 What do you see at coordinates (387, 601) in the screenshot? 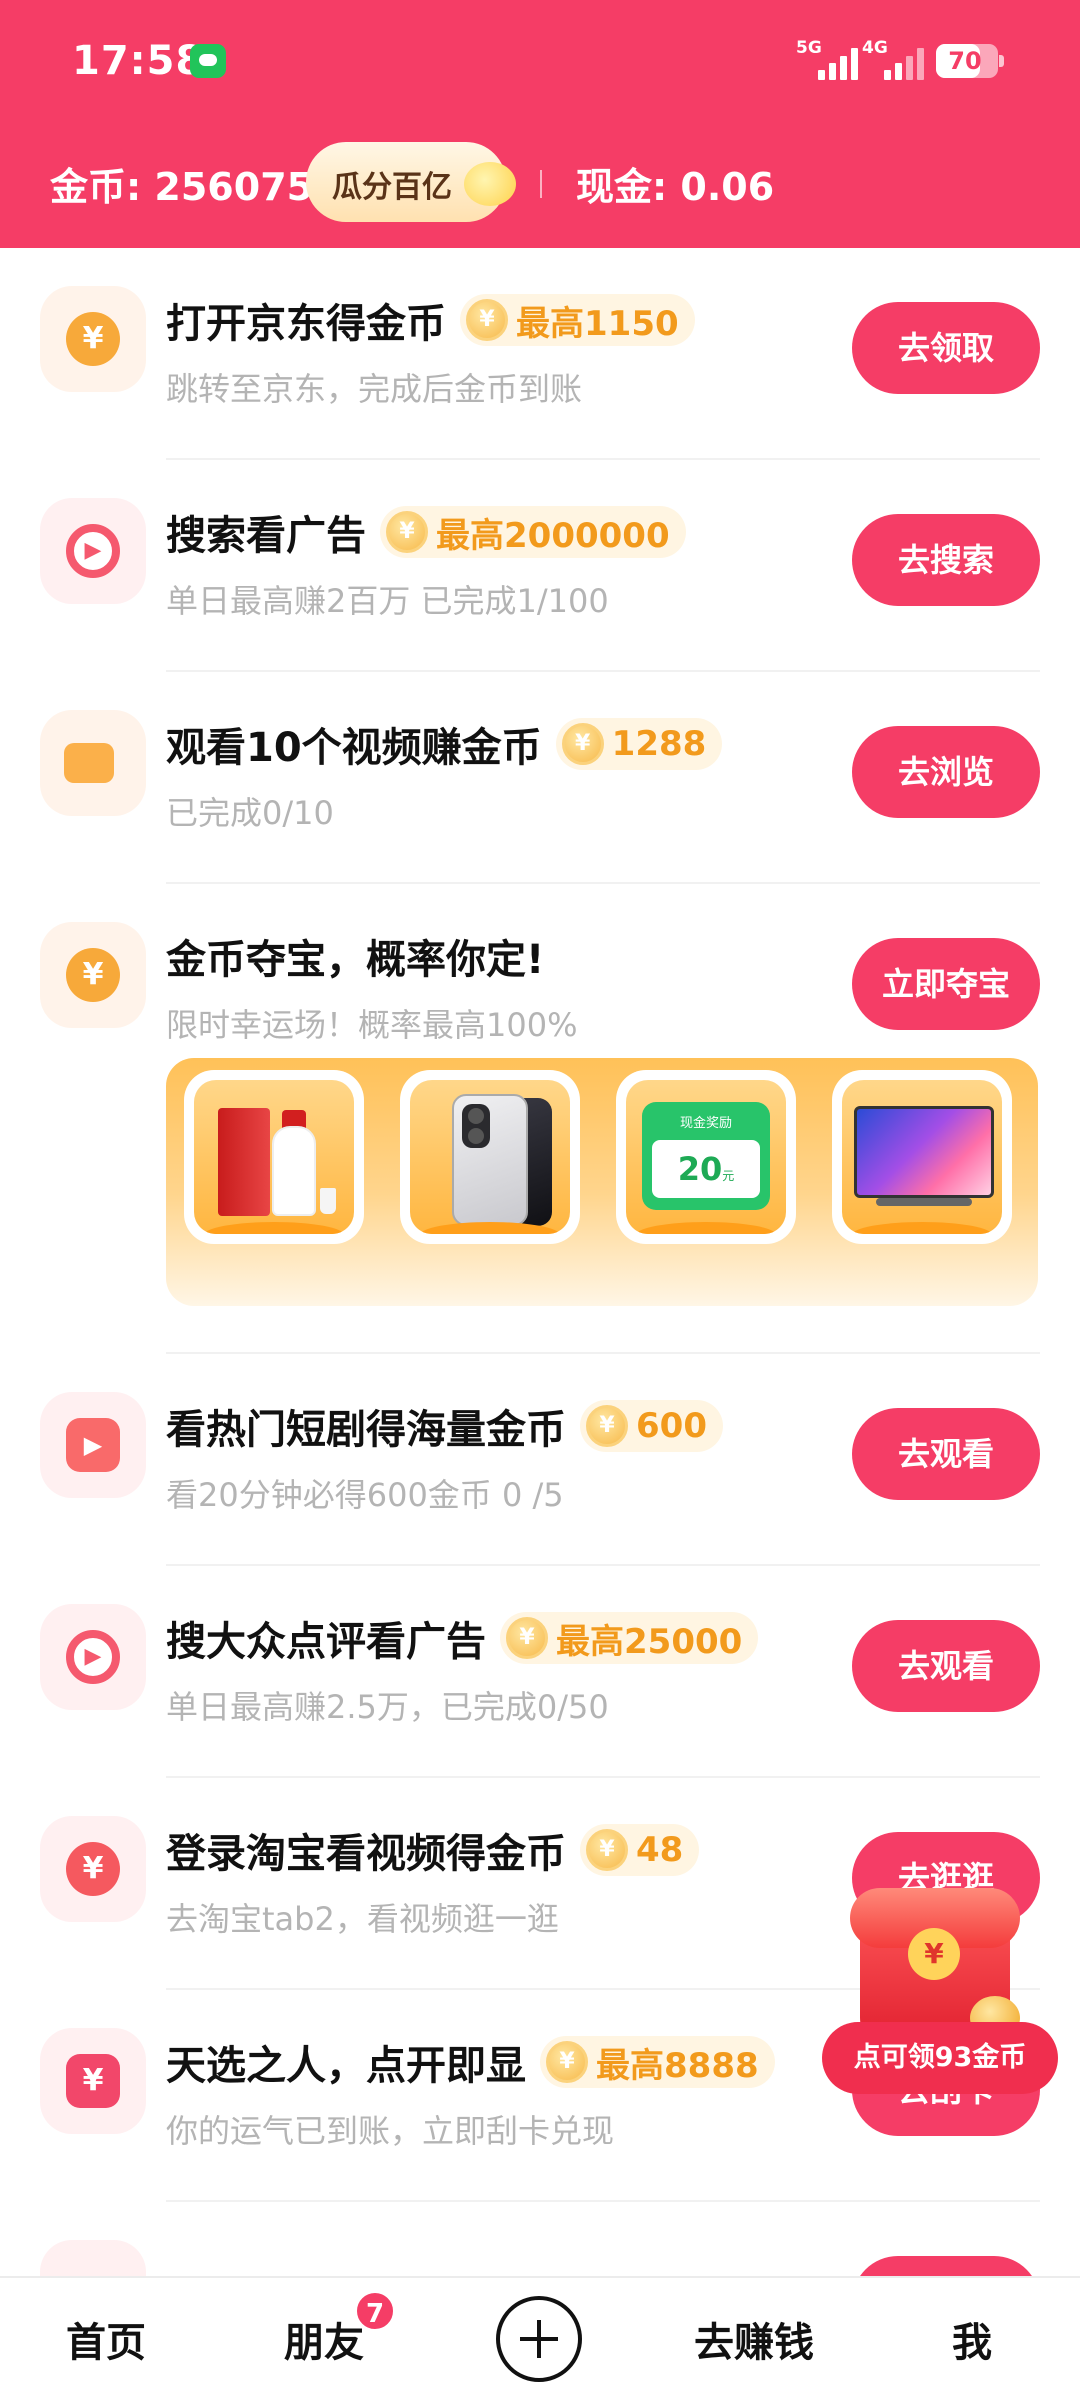
I see `task-subtitle: 单日最高赚2百万 已完成1/100` at bounding box center [387, 601].